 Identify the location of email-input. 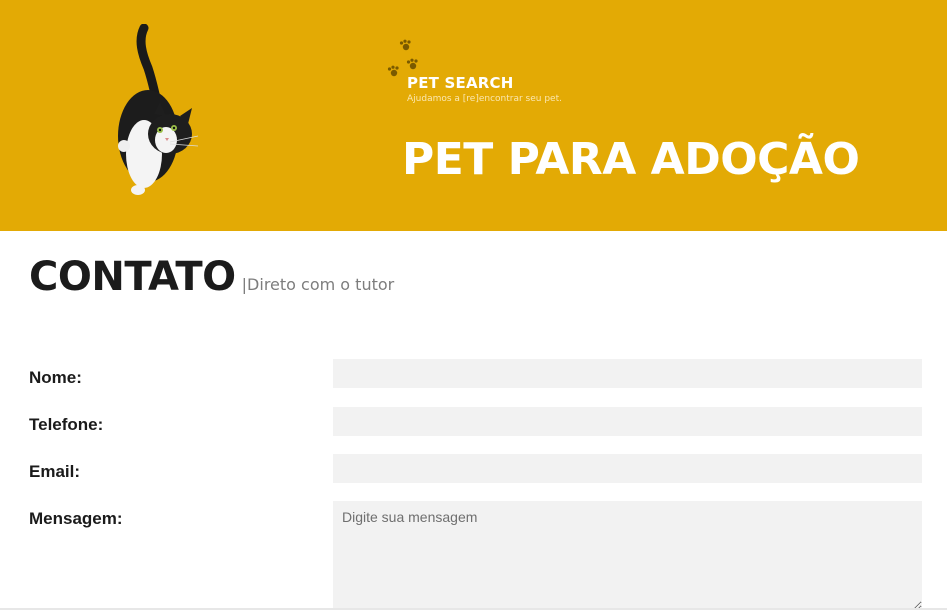
(627, 468).